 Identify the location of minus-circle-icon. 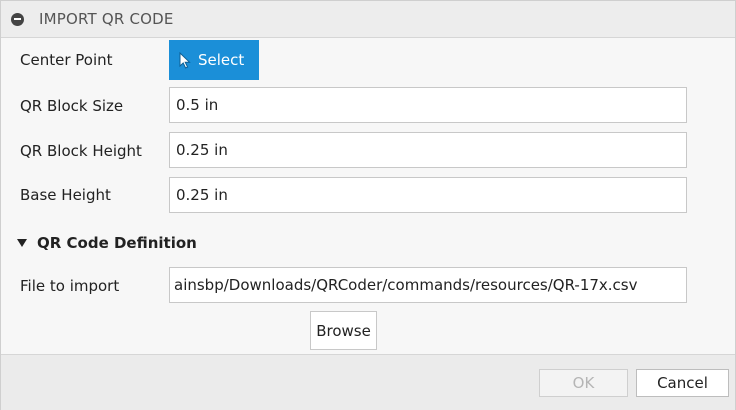
(17, 19).